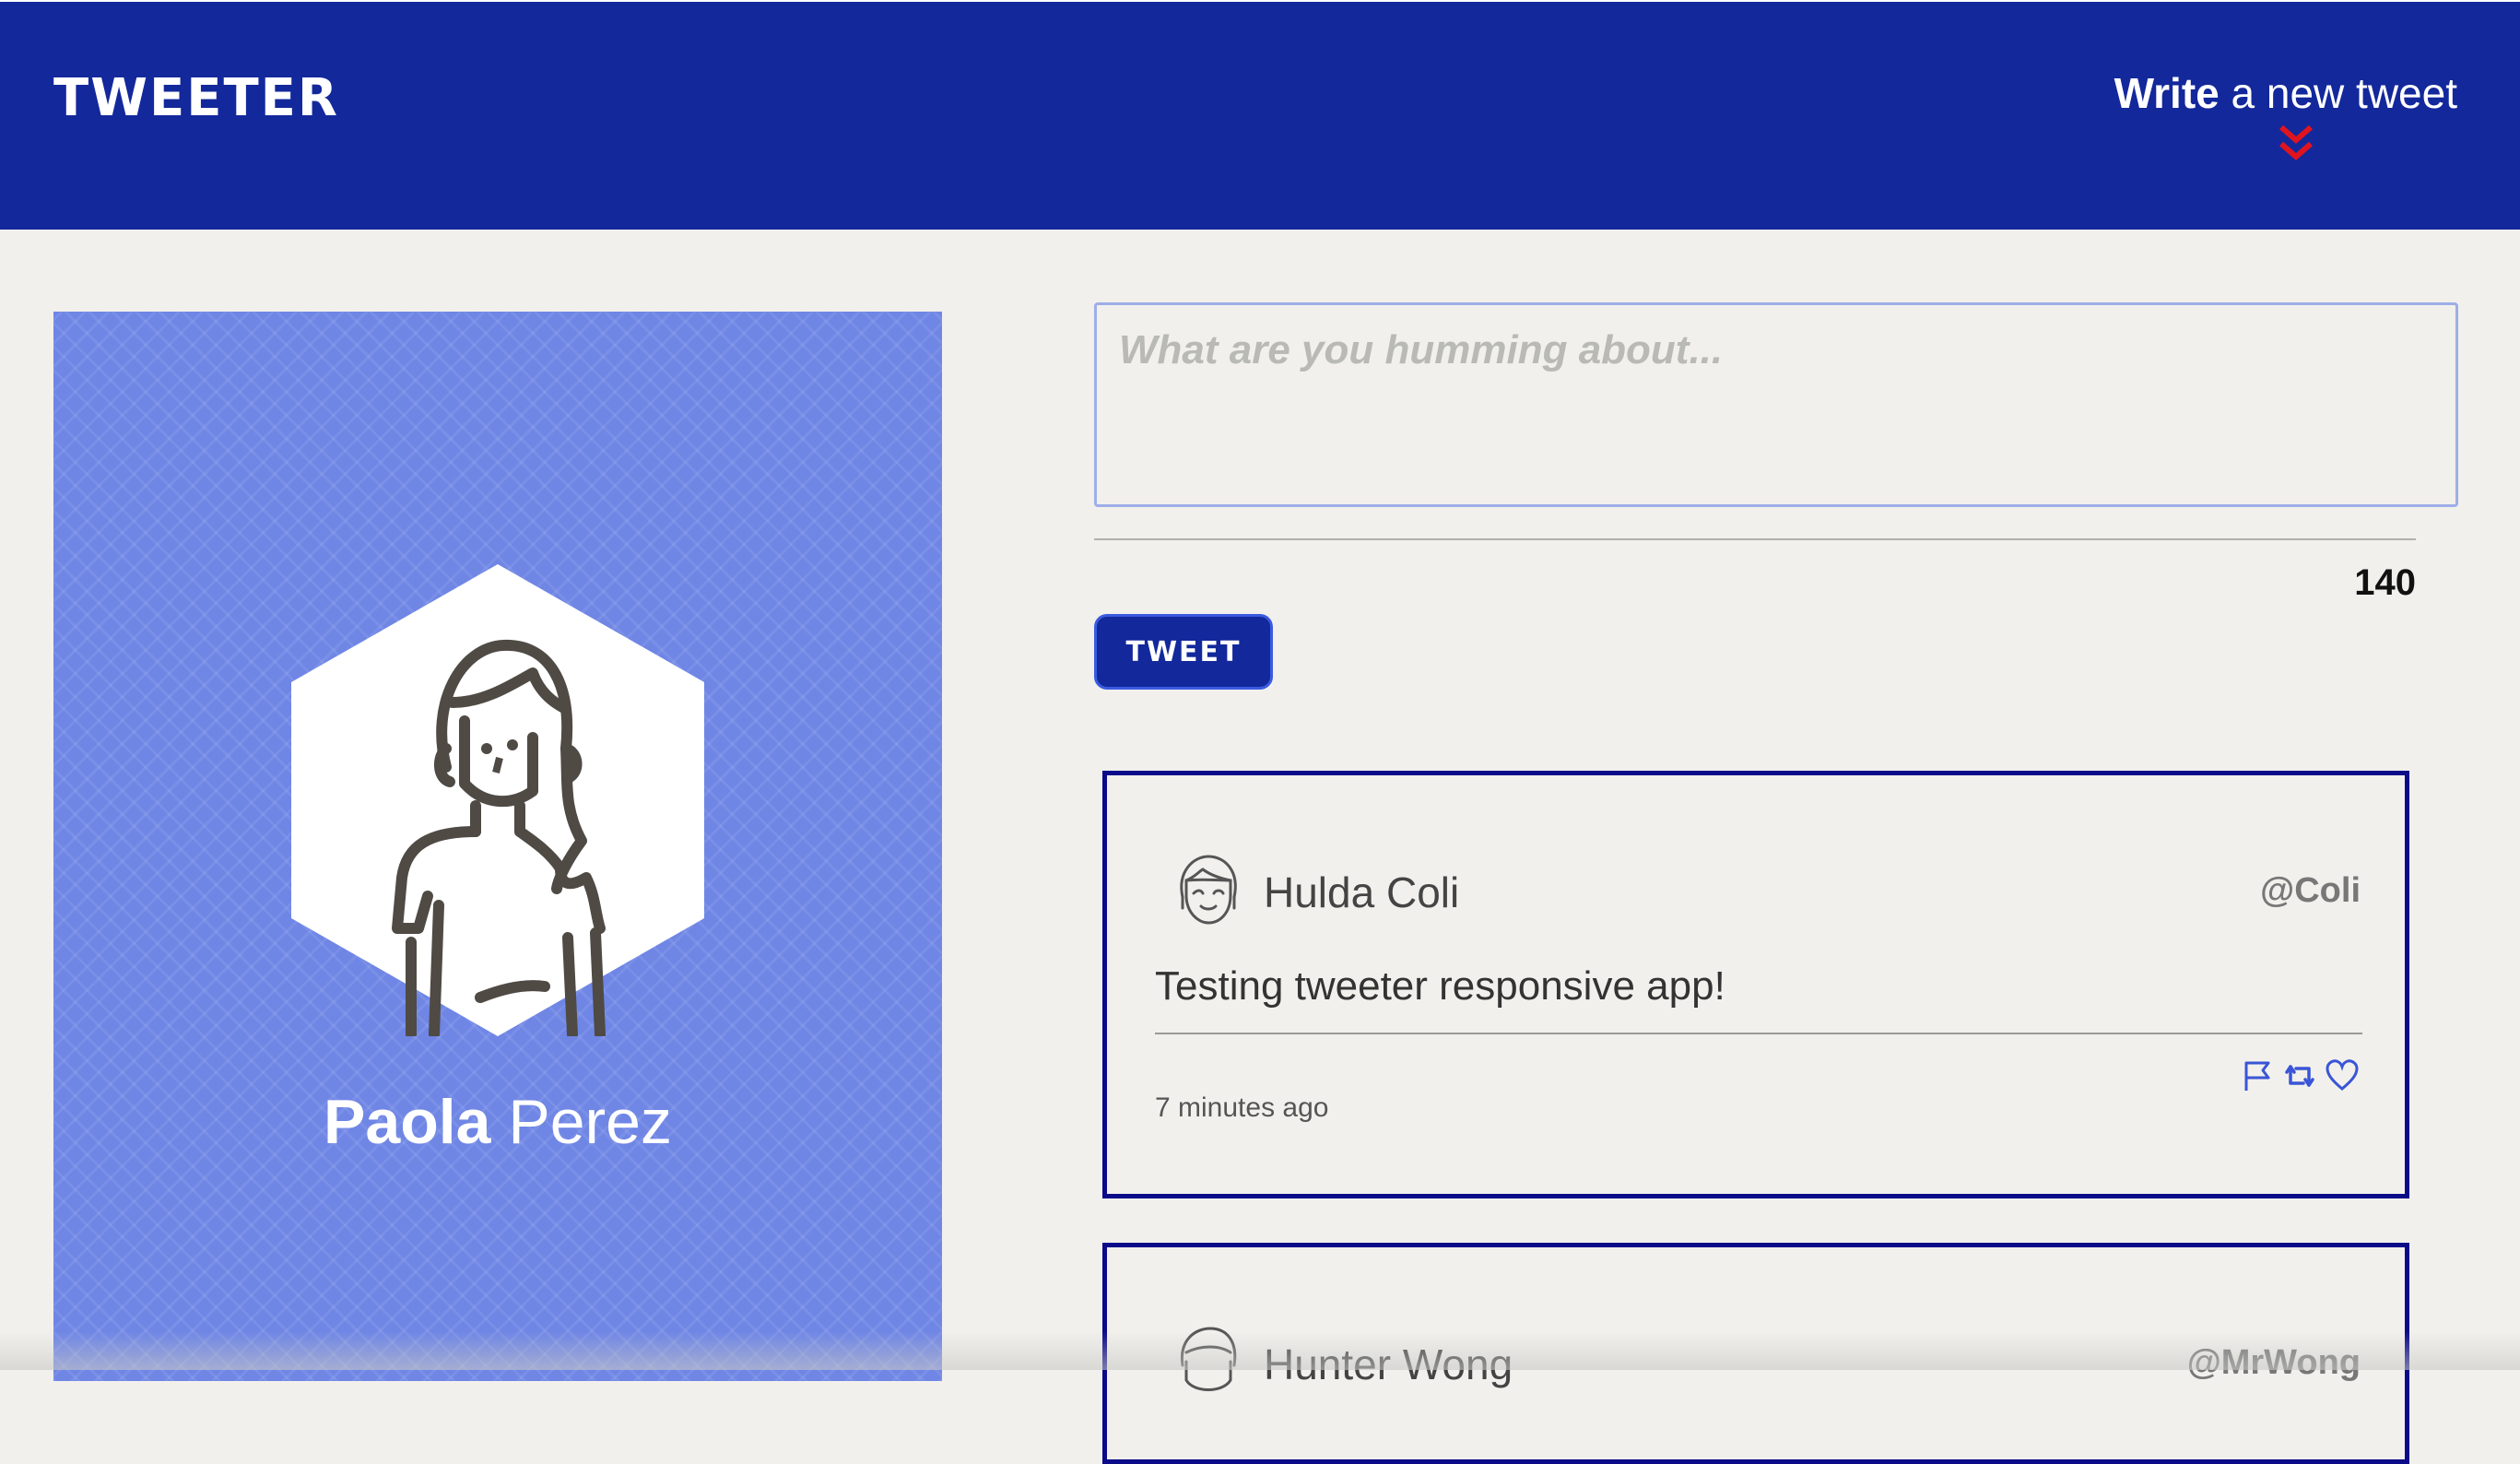 This screenshot has width=2520, height=1464. Describe the element at coordinates (196, 98) in the screenshot. I see `brand-logo: TWEETER` at that location.